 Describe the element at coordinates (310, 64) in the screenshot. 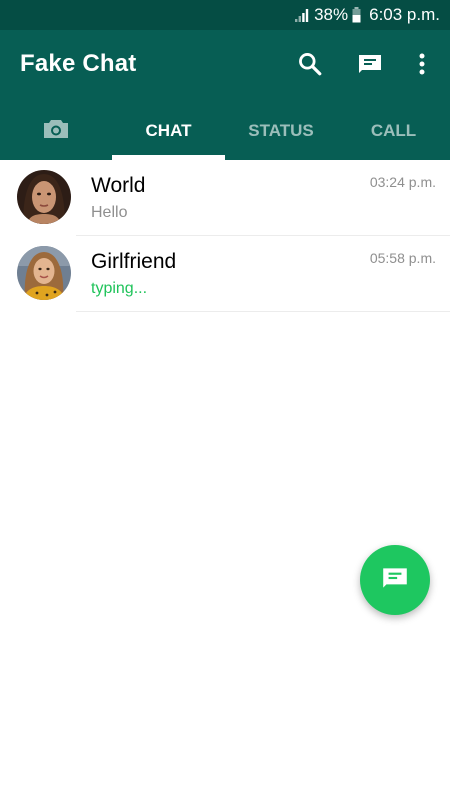

I see `search-icon` at that location.